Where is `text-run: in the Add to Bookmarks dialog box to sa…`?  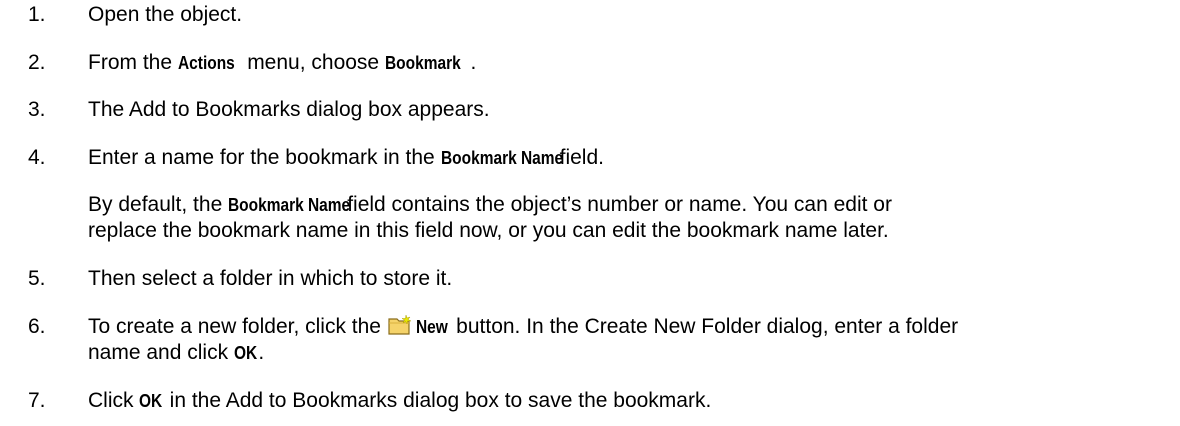
text-run: in the Add to Bookmarks dialog box to sa… is located at coordinates (437, 400).